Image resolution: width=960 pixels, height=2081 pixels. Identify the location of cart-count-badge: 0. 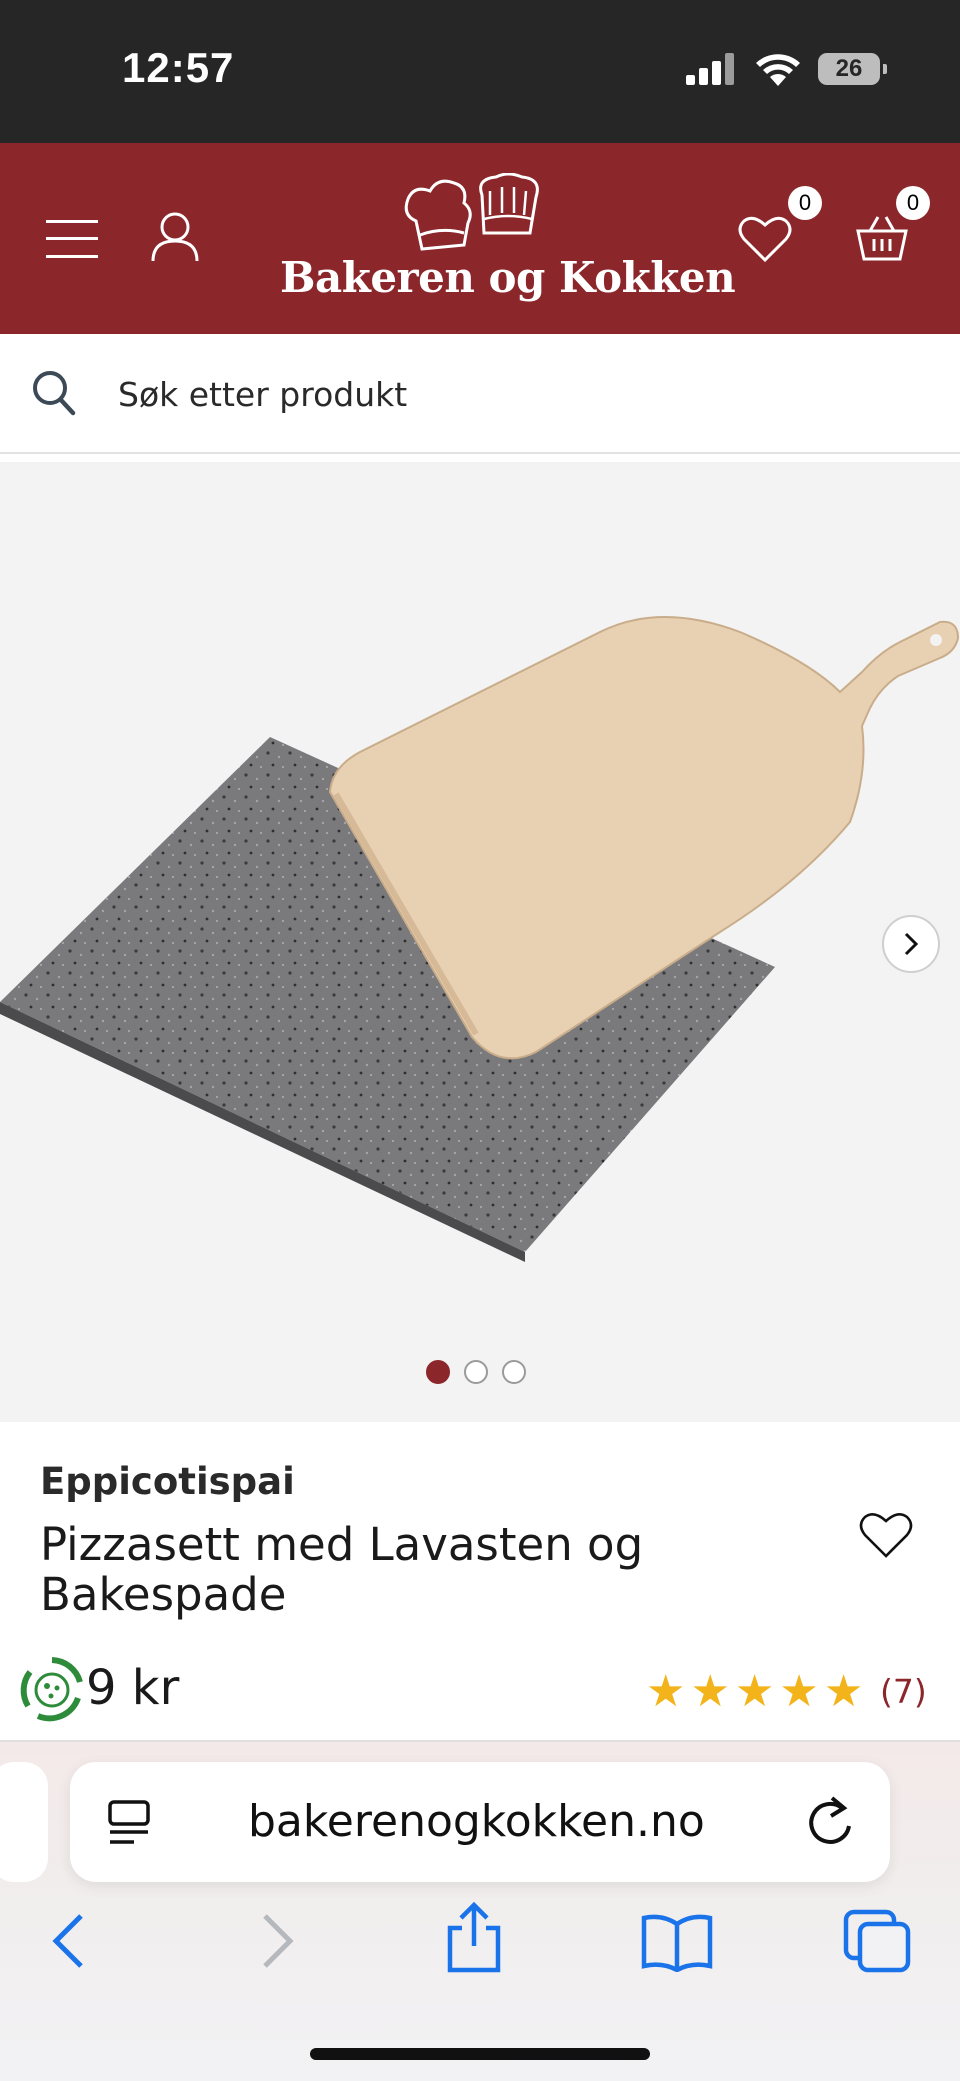
(913, 203).